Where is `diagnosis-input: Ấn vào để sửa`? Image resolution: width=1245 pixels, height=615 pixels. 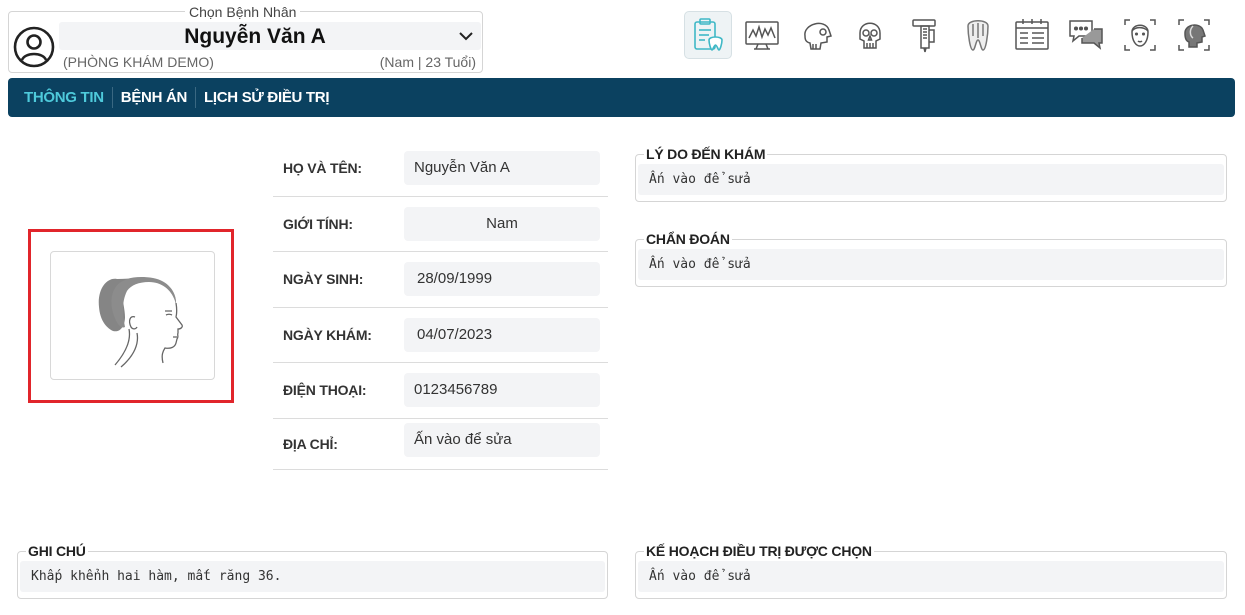 diagnosis-input: Ấn vào để sửa is located at coordinates (931, 264).